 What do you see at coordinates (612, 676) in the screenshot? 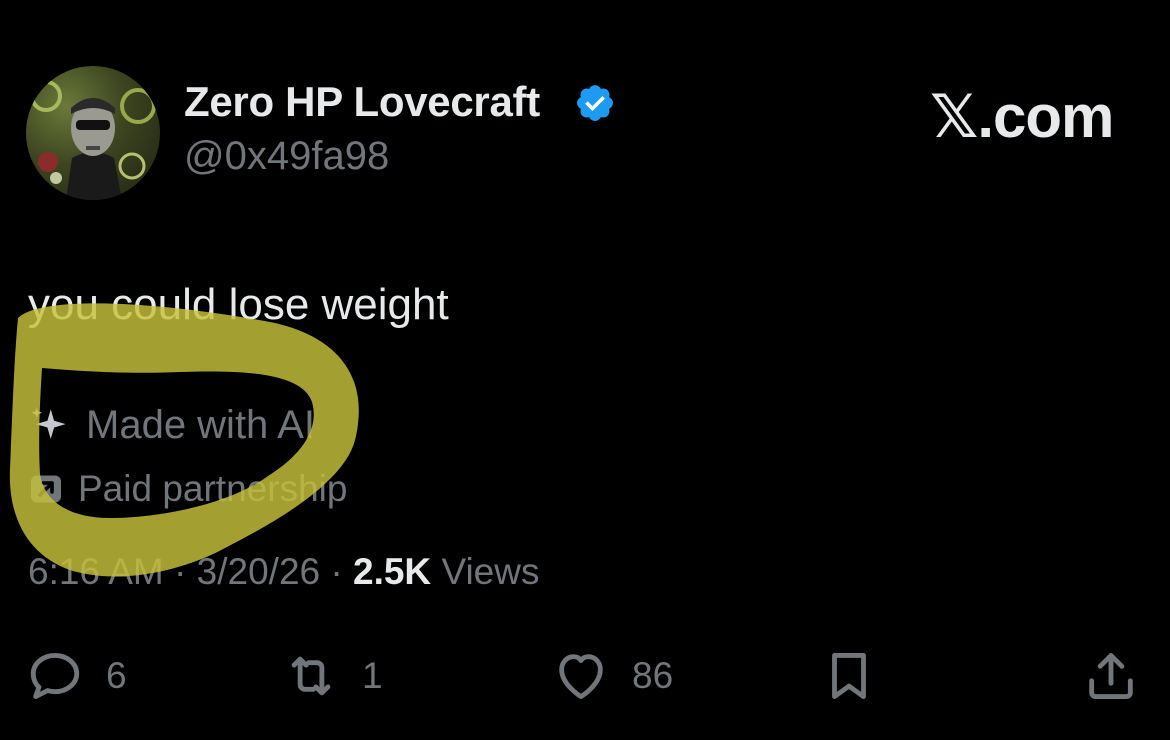
I see `like-button: 86` at bounding box center [612, 676].